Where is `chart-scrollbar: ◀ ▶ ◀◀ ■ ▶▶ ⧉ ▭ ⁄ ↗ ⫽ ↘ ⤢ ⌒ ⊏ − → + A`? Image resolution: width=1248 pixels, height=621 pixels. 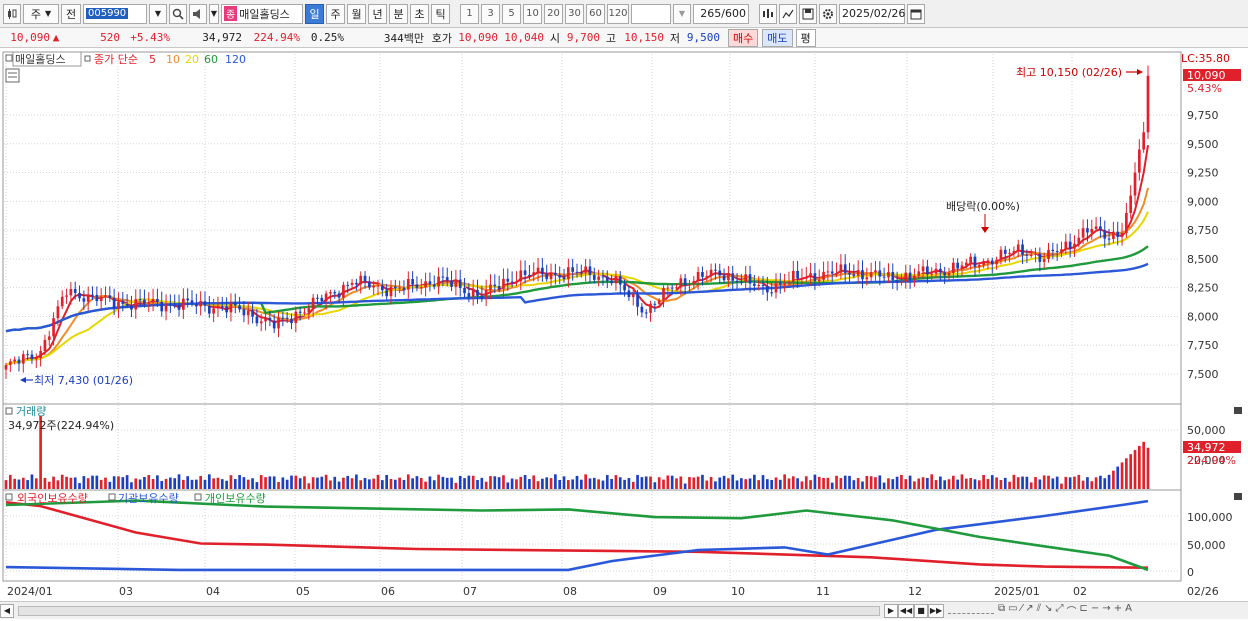 chart-scrollbar: ◀ ▶ ◀◀ ■ ▶▶ ⧉ ▭ ⁄ ↗ ⫽ ↘ ⤢ ⌒ ⊏ − → + A is located at coordinates (624, 610).